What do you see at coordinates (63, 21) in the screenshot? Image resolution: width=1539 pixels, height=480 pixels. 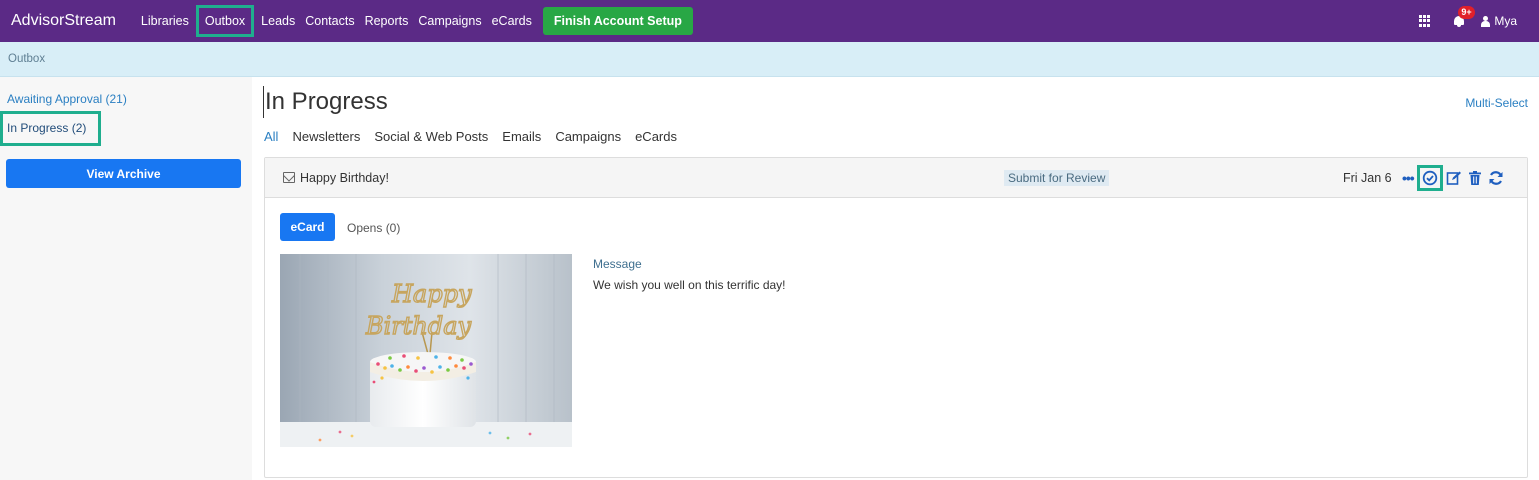 I see `brand-logo: AdvisorStream` at bounding box center [63, 21].